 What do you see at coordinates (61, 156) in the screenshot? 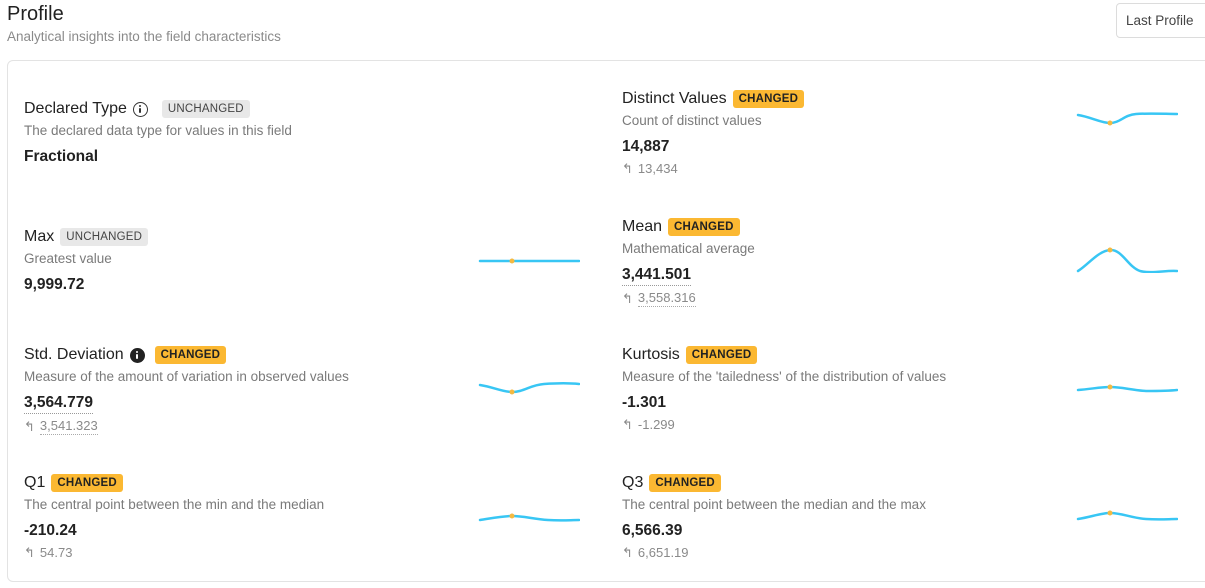
I see `metric-value: Fractional` at bounding box center [61, 156].